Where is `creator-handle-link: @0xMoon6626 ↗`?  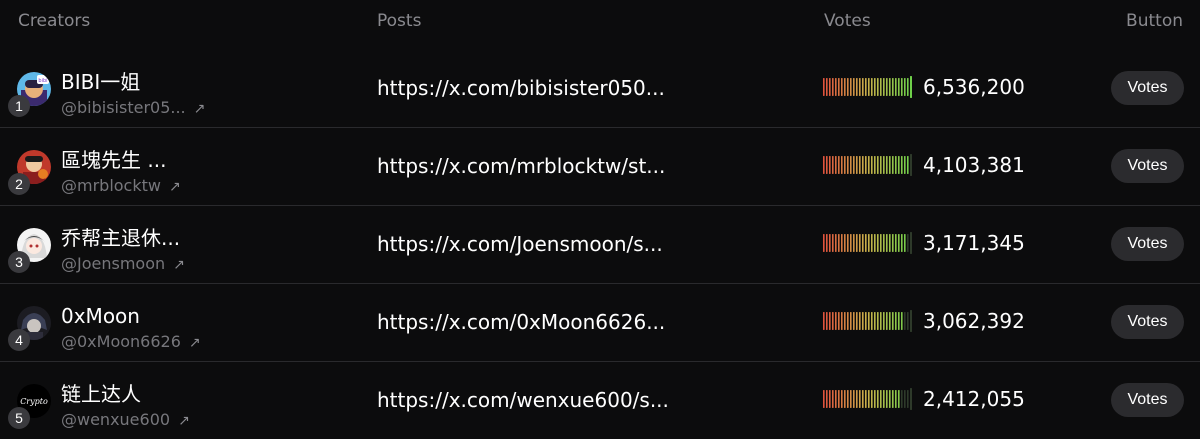 creator-handle-link: @0xMoon6626 ↗ is located at coordinates (131, 342).